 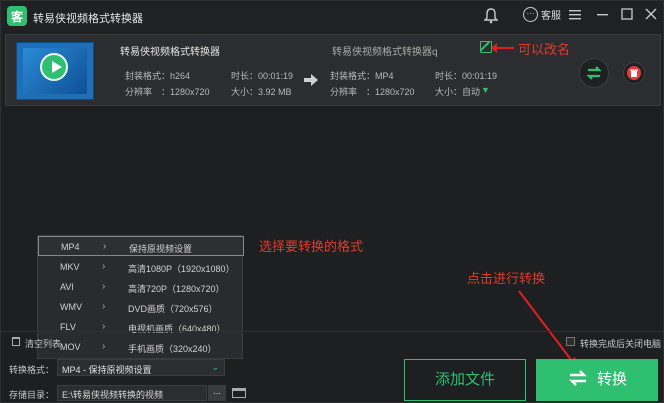 I want to click on maximize-icon, so click(x=627, y=16).